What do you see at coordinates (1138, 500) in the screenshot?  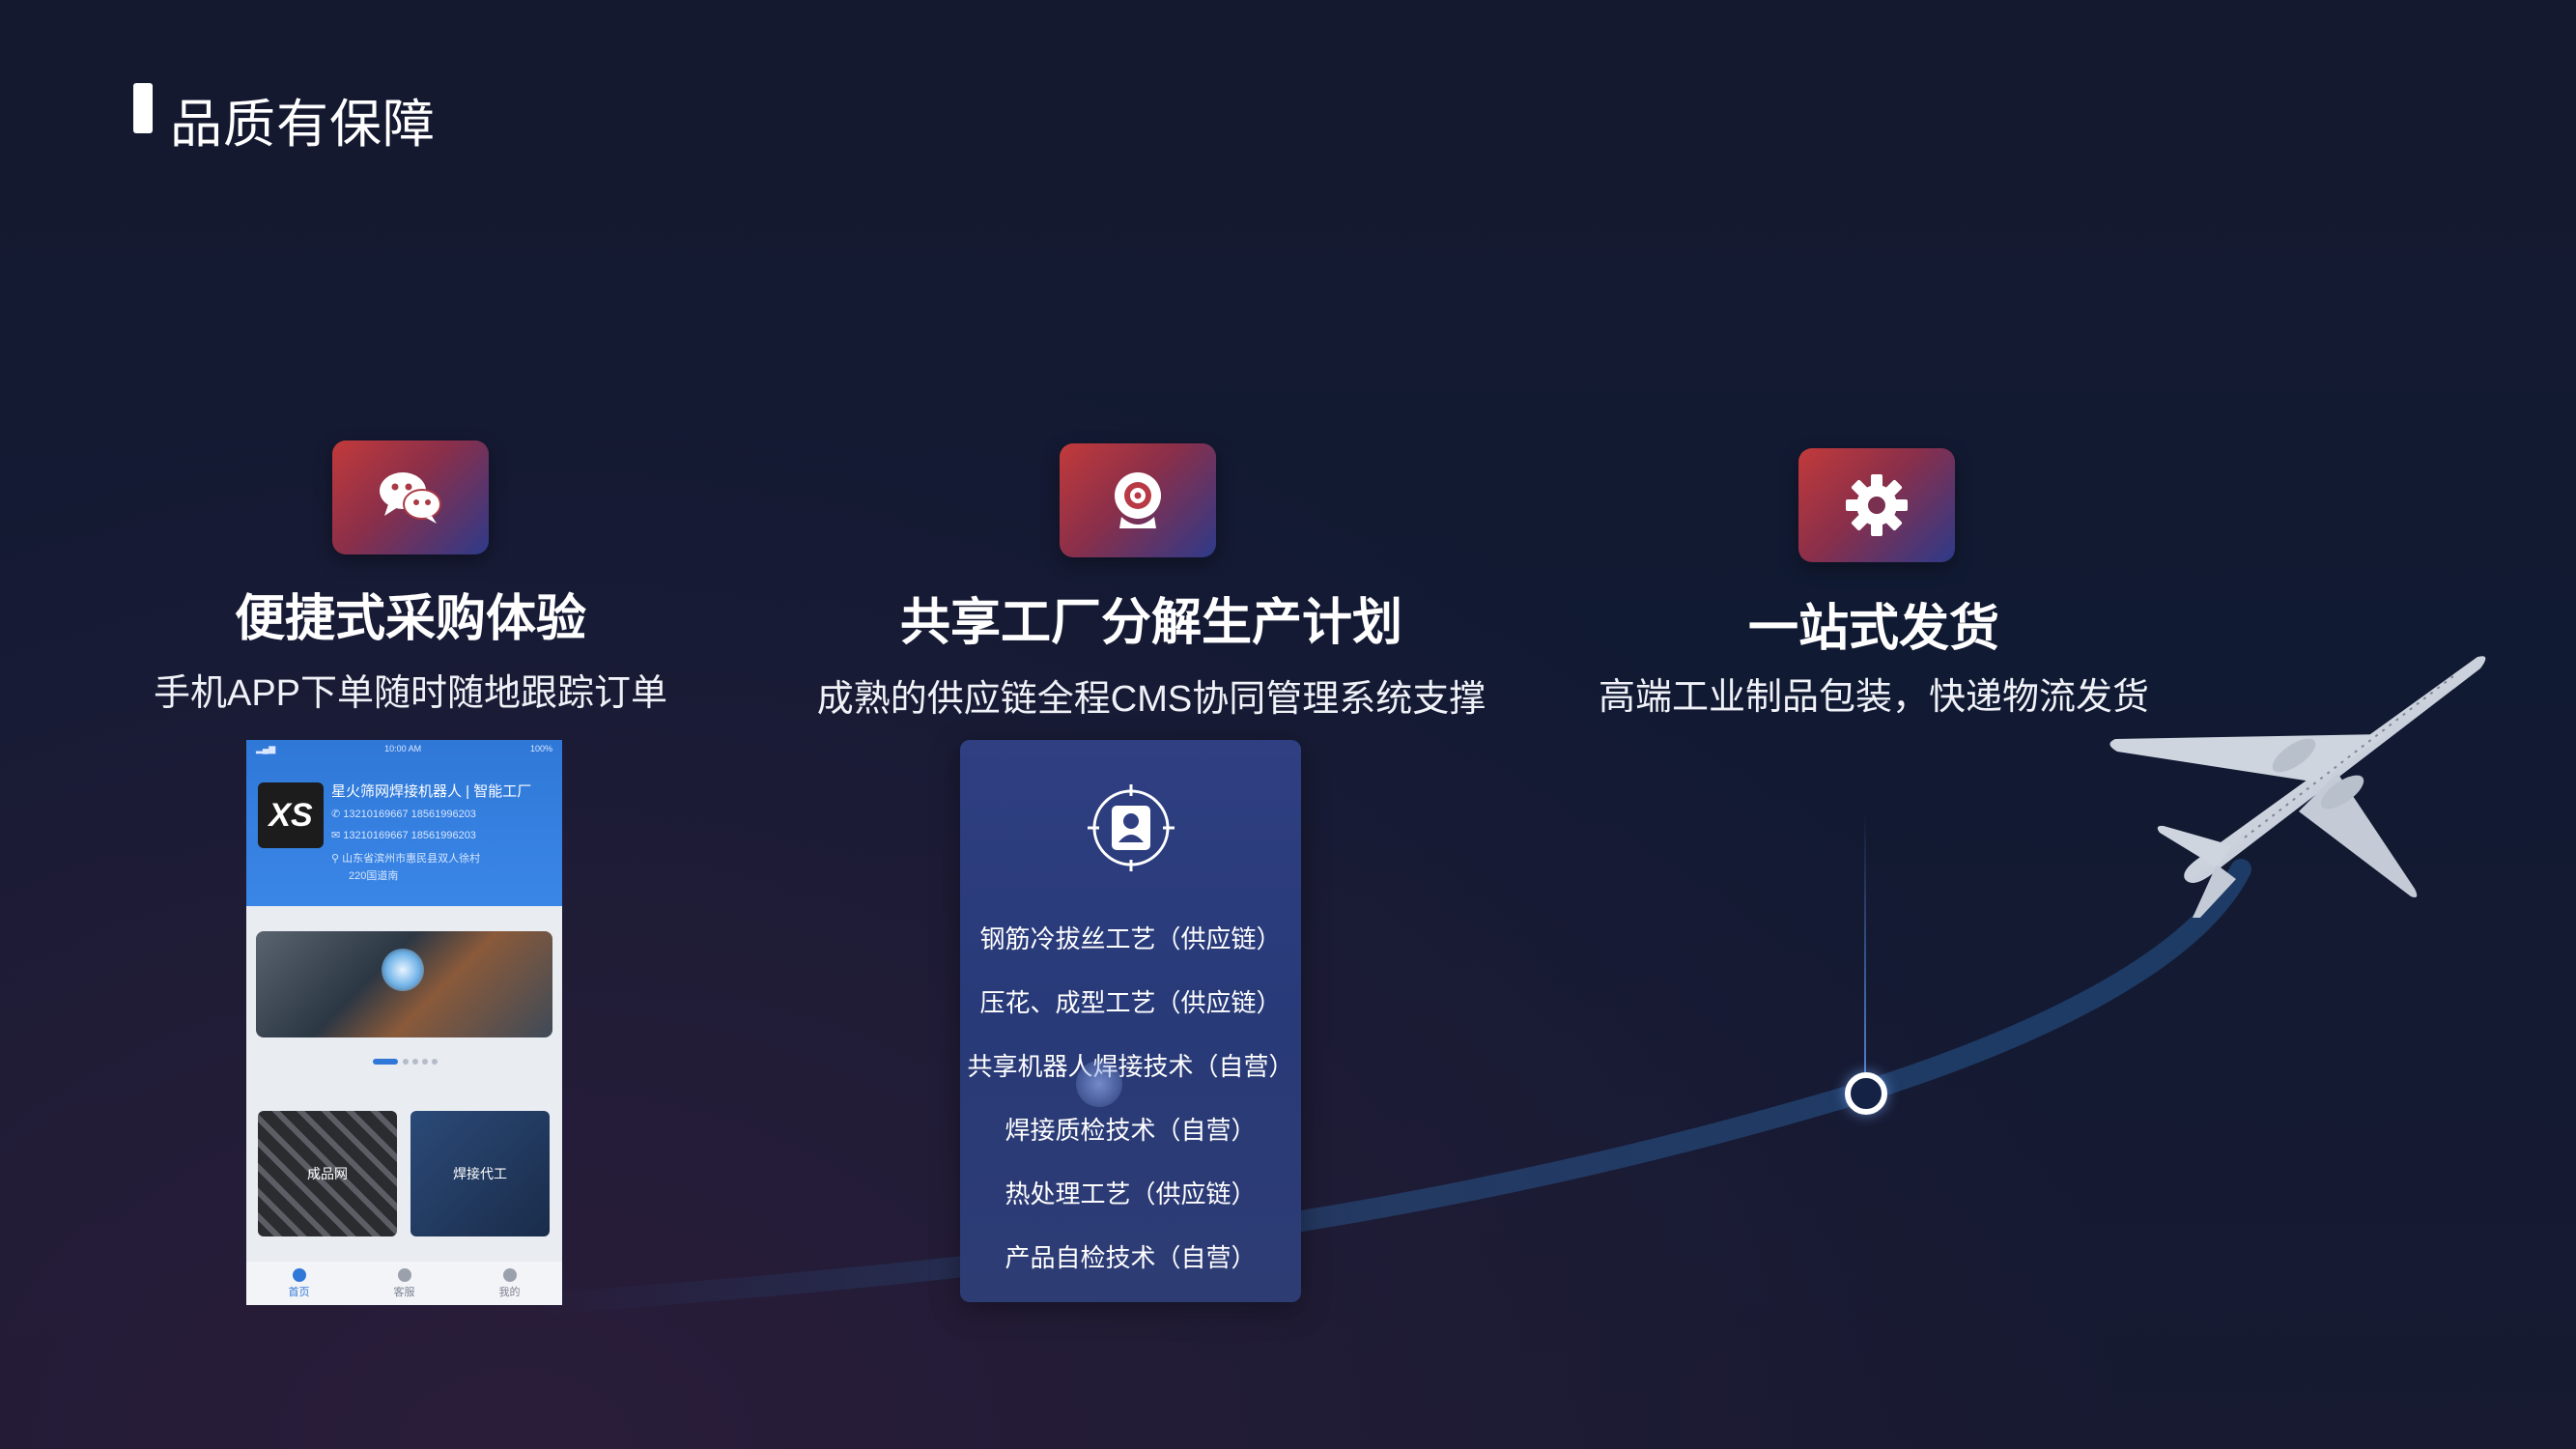 I see `webcam-icon` at bounding box center [1138, 500].